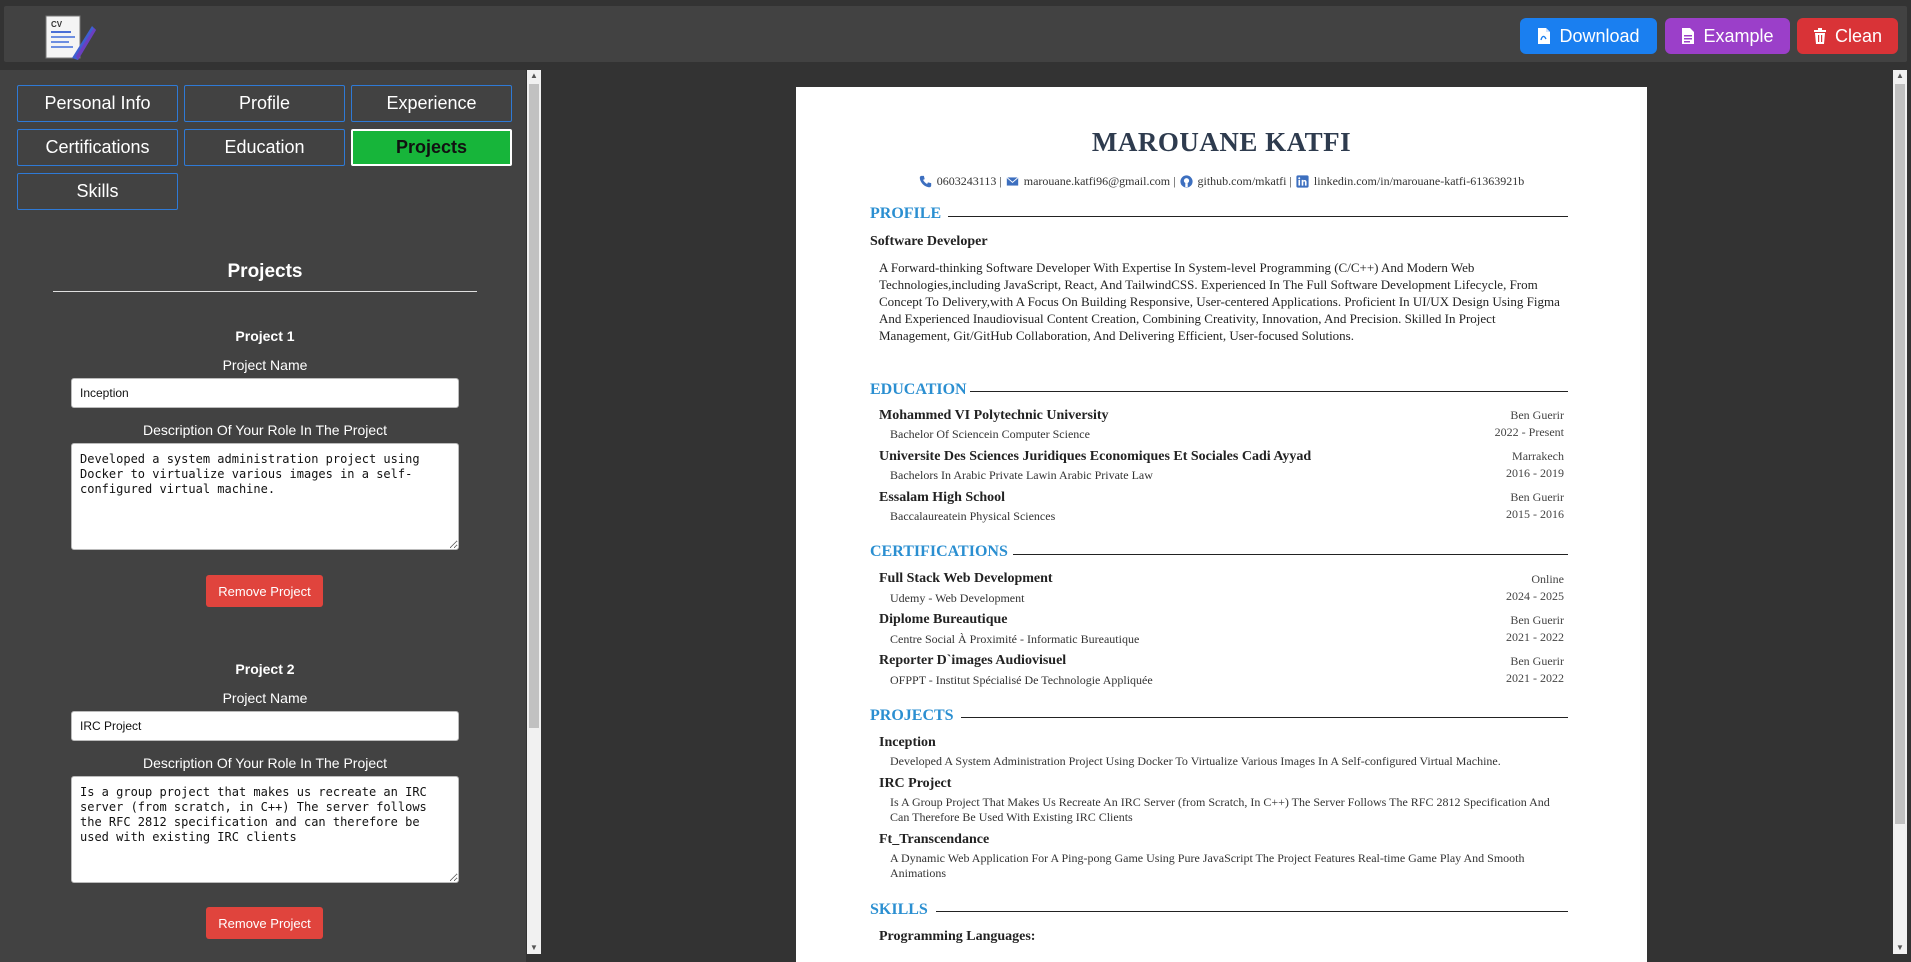 This screenshot has width=1911, height=962. What do you see at coordinates (265, 271) in the screenshot?
I see `section-title: Projects` at bounding box center [265, 271].